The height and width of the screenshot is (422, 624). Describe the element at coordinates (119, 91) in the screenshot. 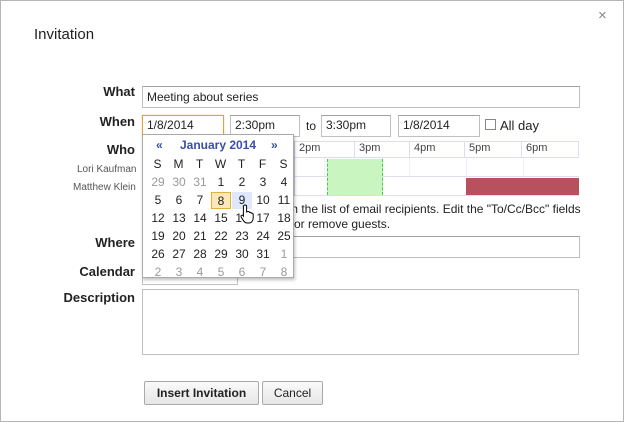

I see `what-label: What` at that location.